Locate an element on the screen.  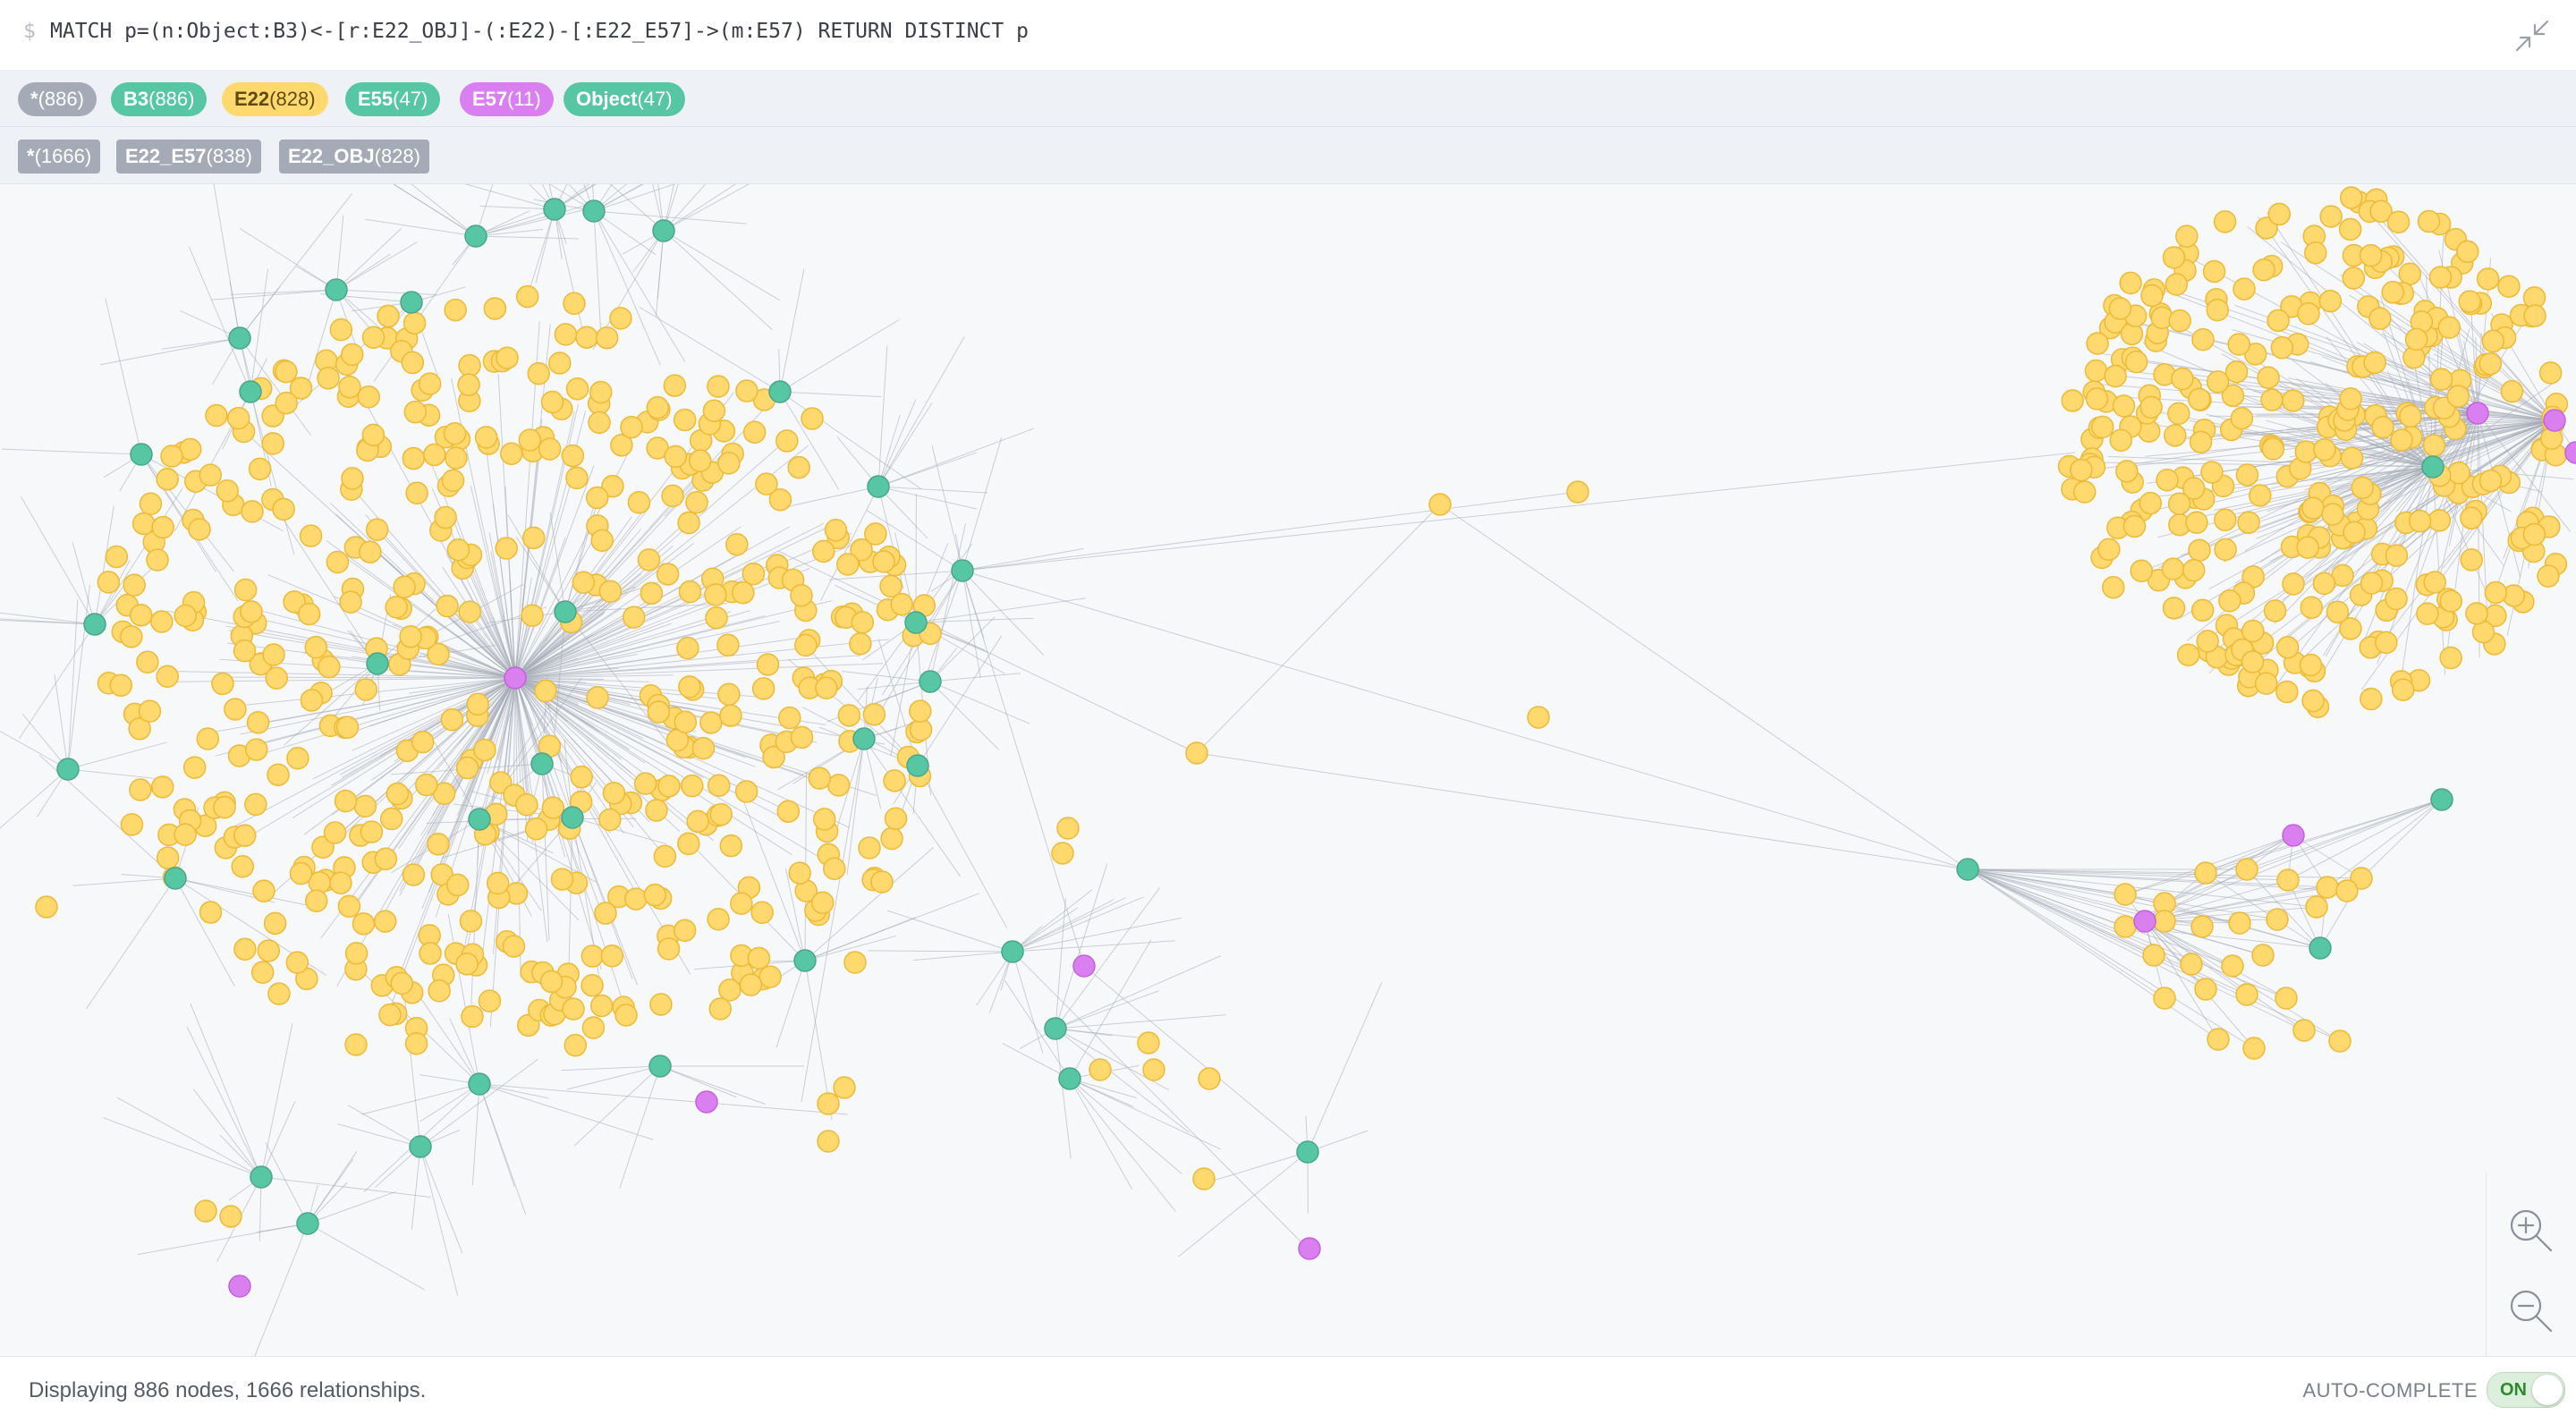
node-label-pill: B3(886) is located at coordinates (159, 99).